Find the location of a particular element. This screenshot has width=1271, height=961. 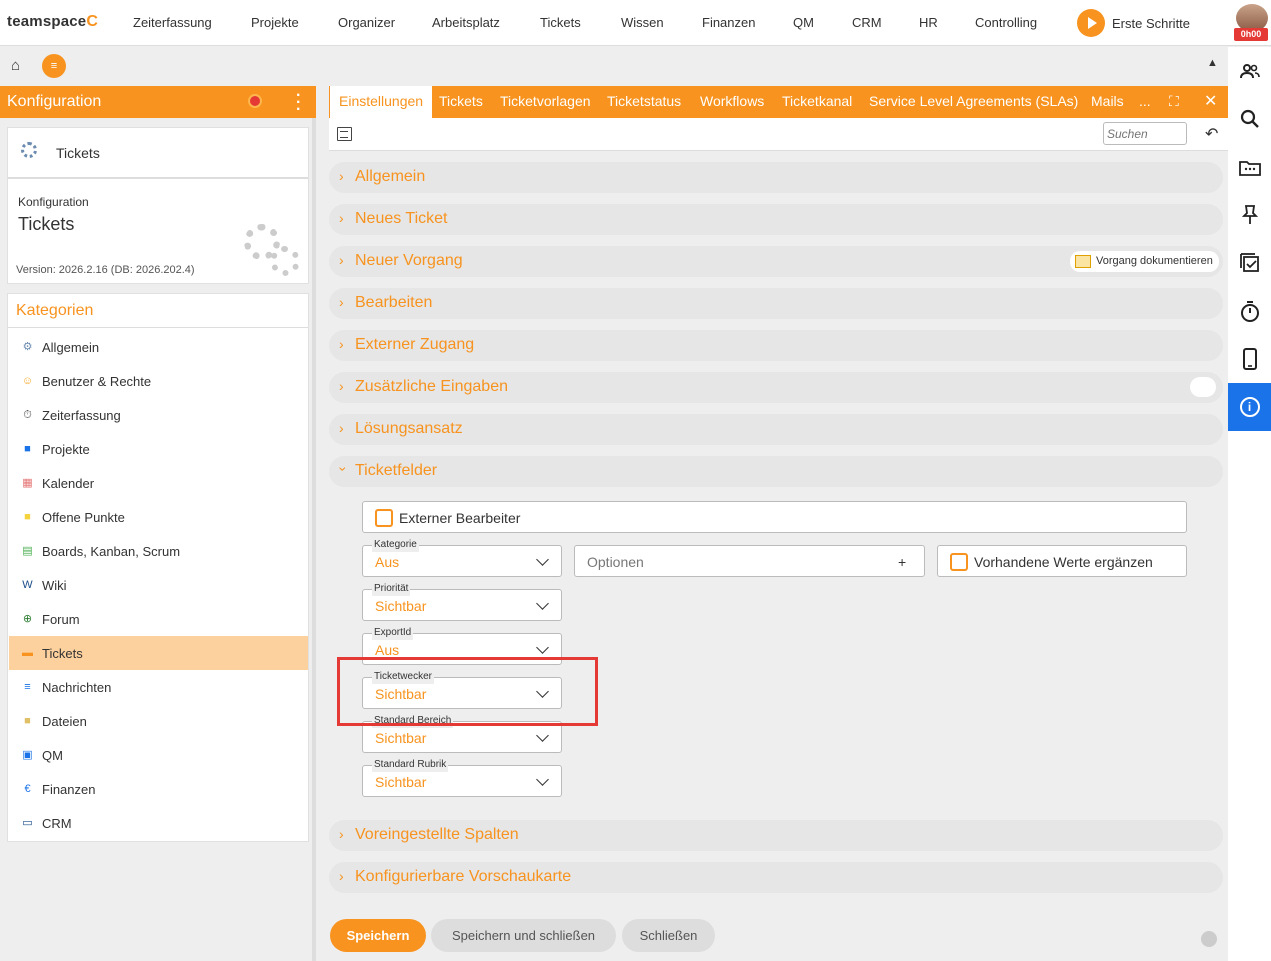

tab-ticketkanal: Ticketkanal is located at coordinates (817, 101).